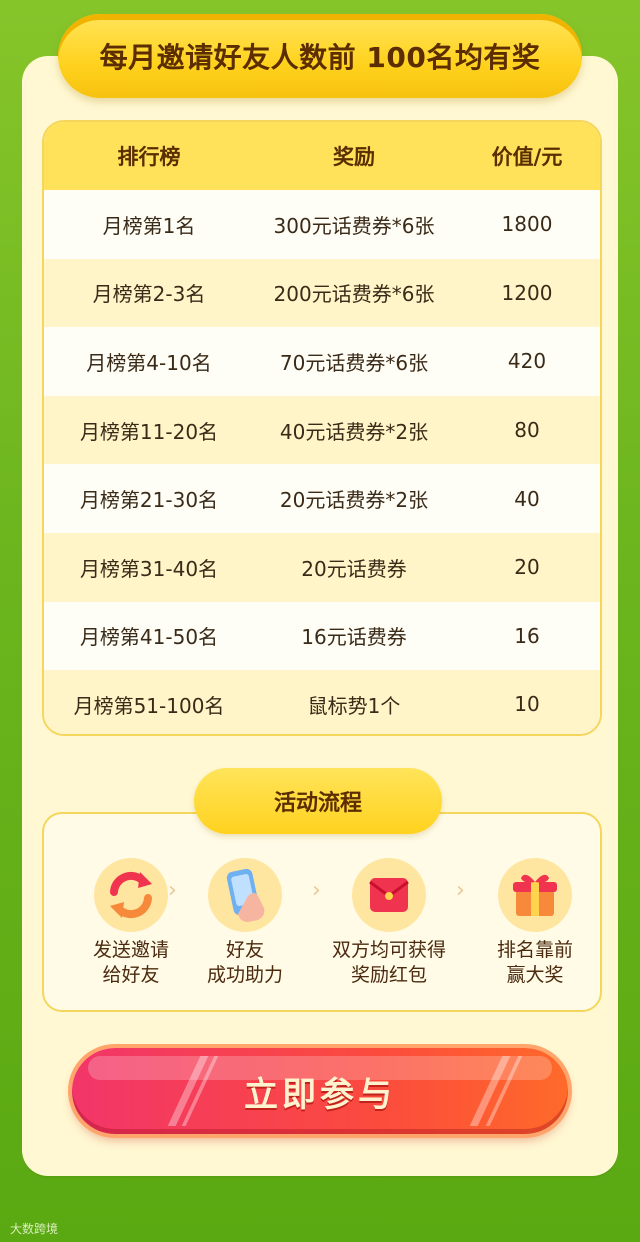 Image resolution: width=640 pixels, height=1242 pixels. What do you see at coordinates (527, 430) in the screenshot?
I see `value-cell: 80` at bounding box center [527, 430].